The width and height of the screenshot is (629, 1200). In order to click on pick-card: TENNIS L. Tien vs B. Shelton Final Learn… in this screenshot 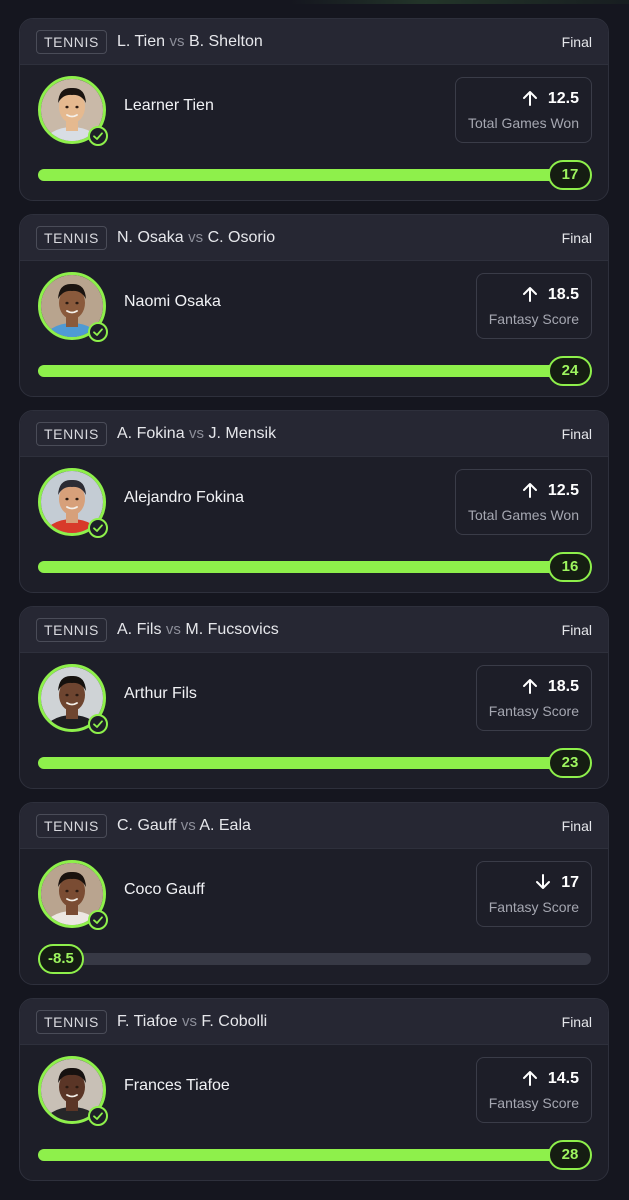, I will do `click(314, 109)`.